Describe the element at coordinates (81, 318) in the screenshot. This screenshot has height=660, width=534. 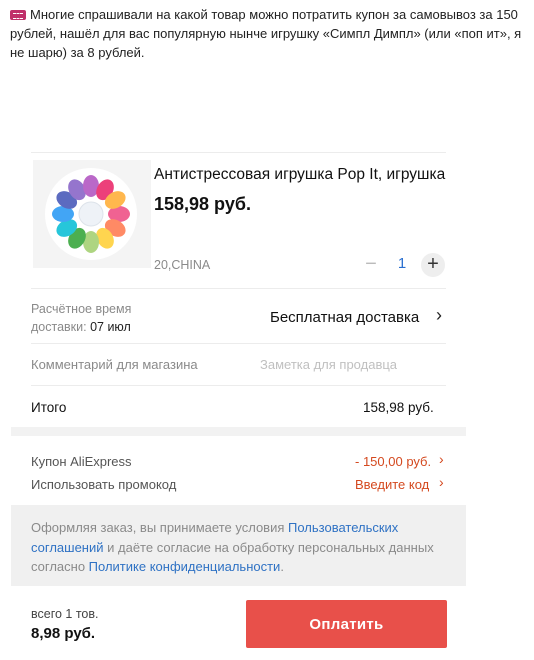
I see `delivery-time-label: Расчётное время доставки: 07 июл` at that location.